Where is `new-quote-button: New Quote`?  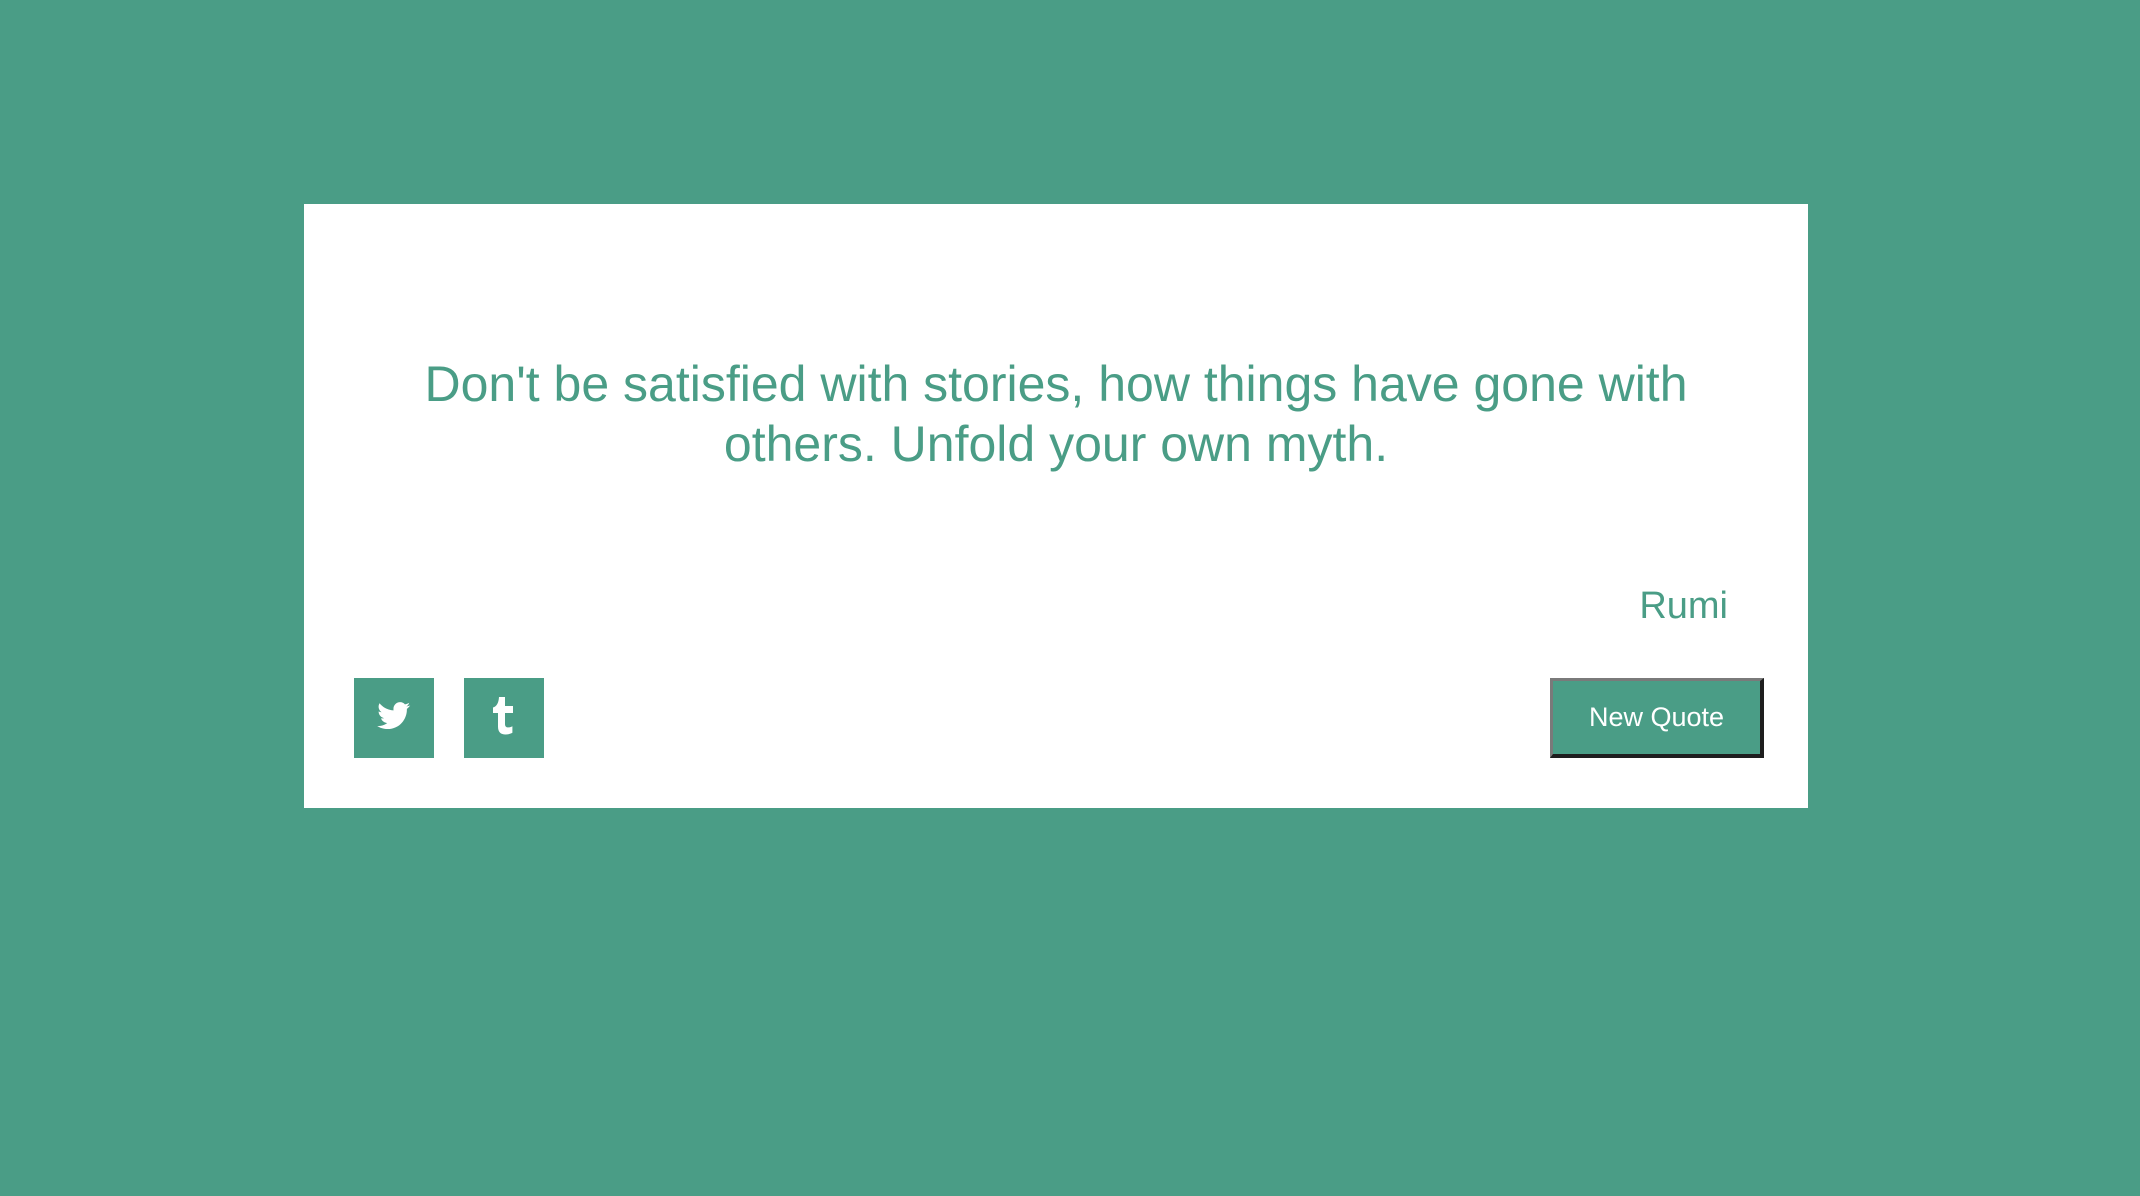 new-quote-button: New Quote is located at coordinates (1657, 718).